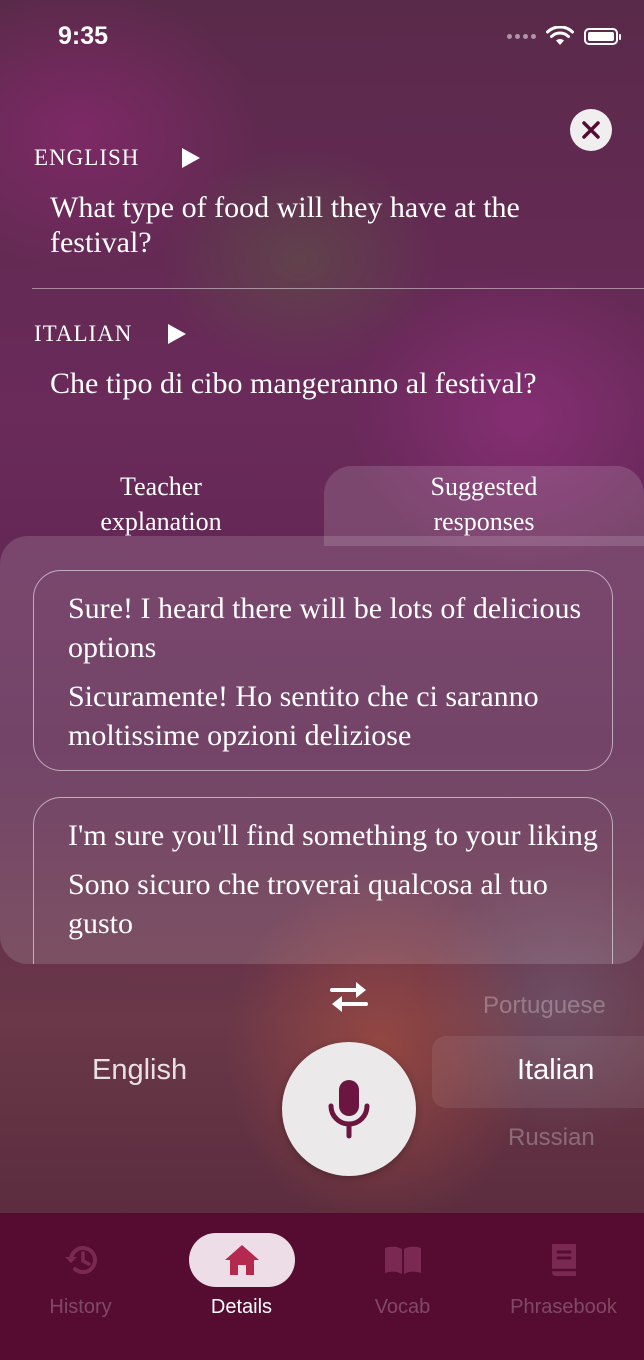  What do you see at coordinates (83, 36) in the screenshot?
I see `status-time: 9:35` at bounding box center [83, 36].